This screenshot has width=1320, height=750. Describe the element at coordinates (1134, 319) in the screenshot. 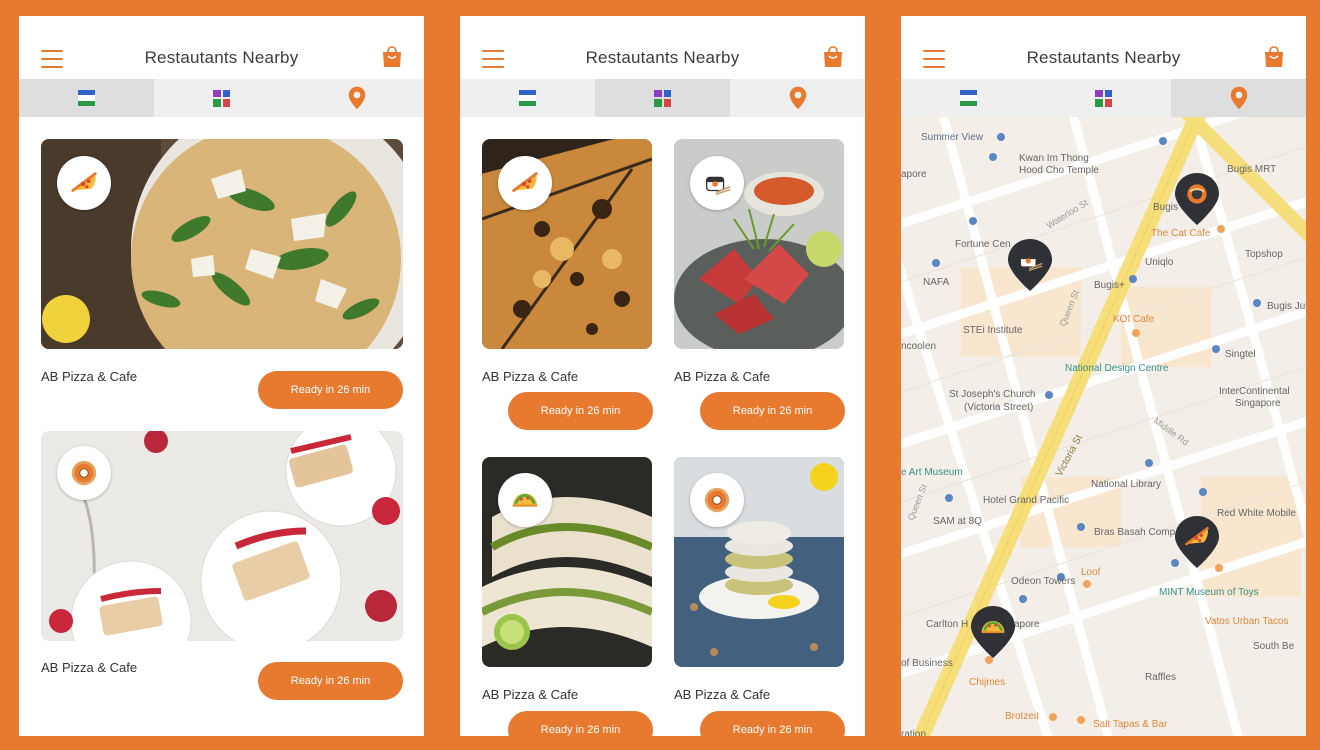

I see `map-label: KOI Cafe` at that location.